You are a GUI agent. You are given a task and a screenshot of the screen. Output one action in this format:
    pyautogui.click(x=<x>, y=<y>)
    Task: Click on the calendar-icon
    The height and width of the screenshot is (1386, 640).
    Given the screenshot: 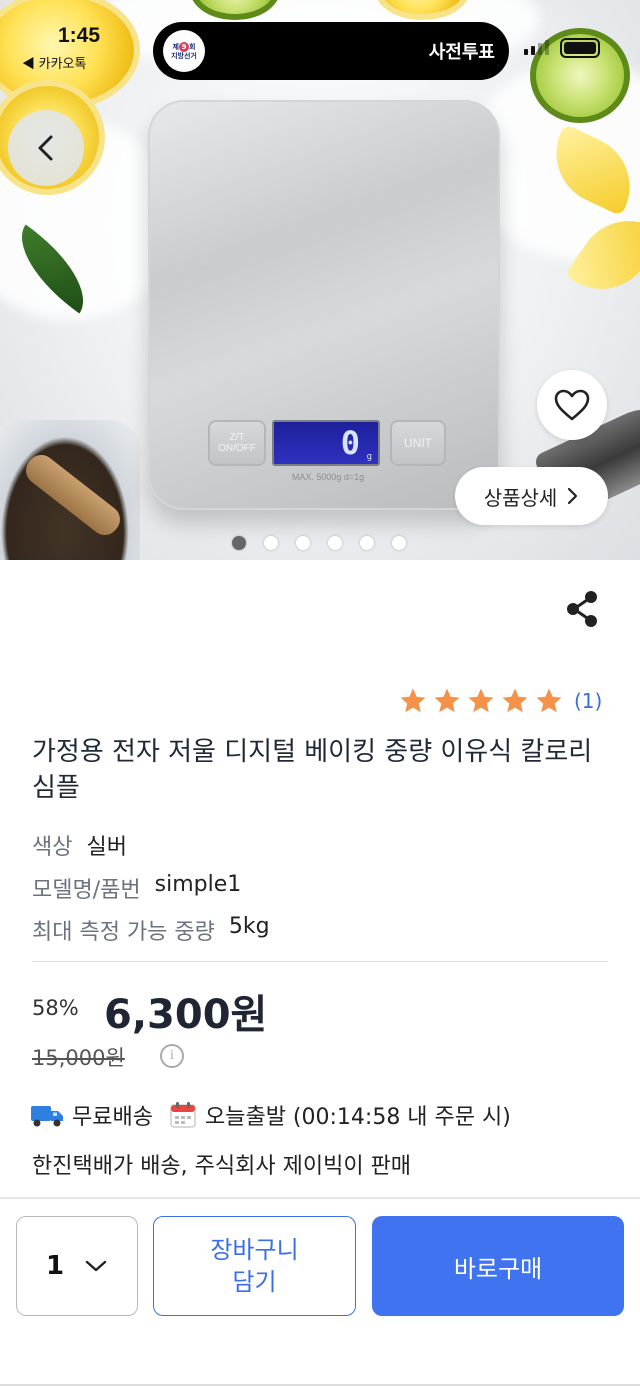 What is the action you would take?
    pyautogui.click(x=183, y=1115)
    